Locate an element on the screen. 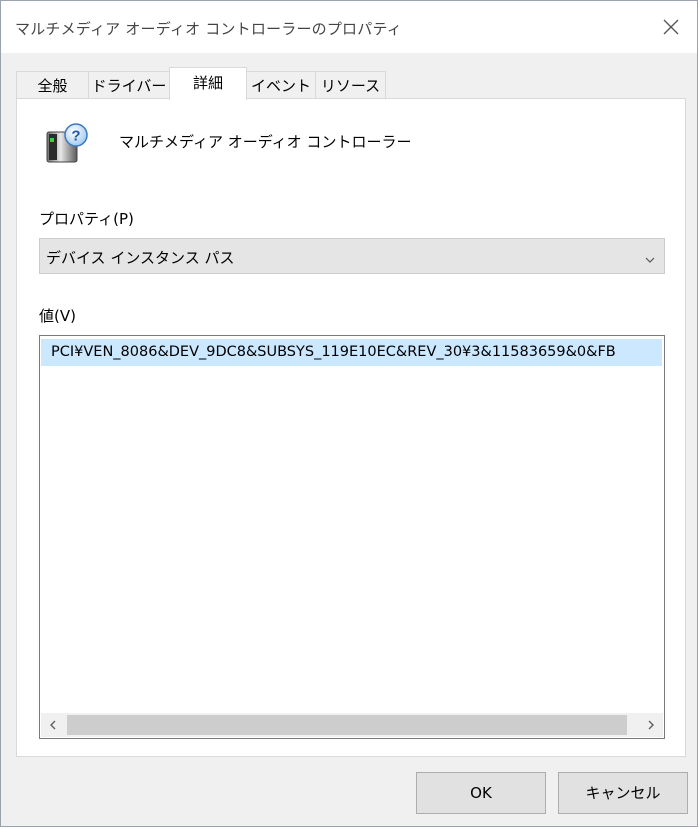 The width and height of the screenshot is (700, 829). unknown-device-icon: ? is located at coordinates (67, 144).